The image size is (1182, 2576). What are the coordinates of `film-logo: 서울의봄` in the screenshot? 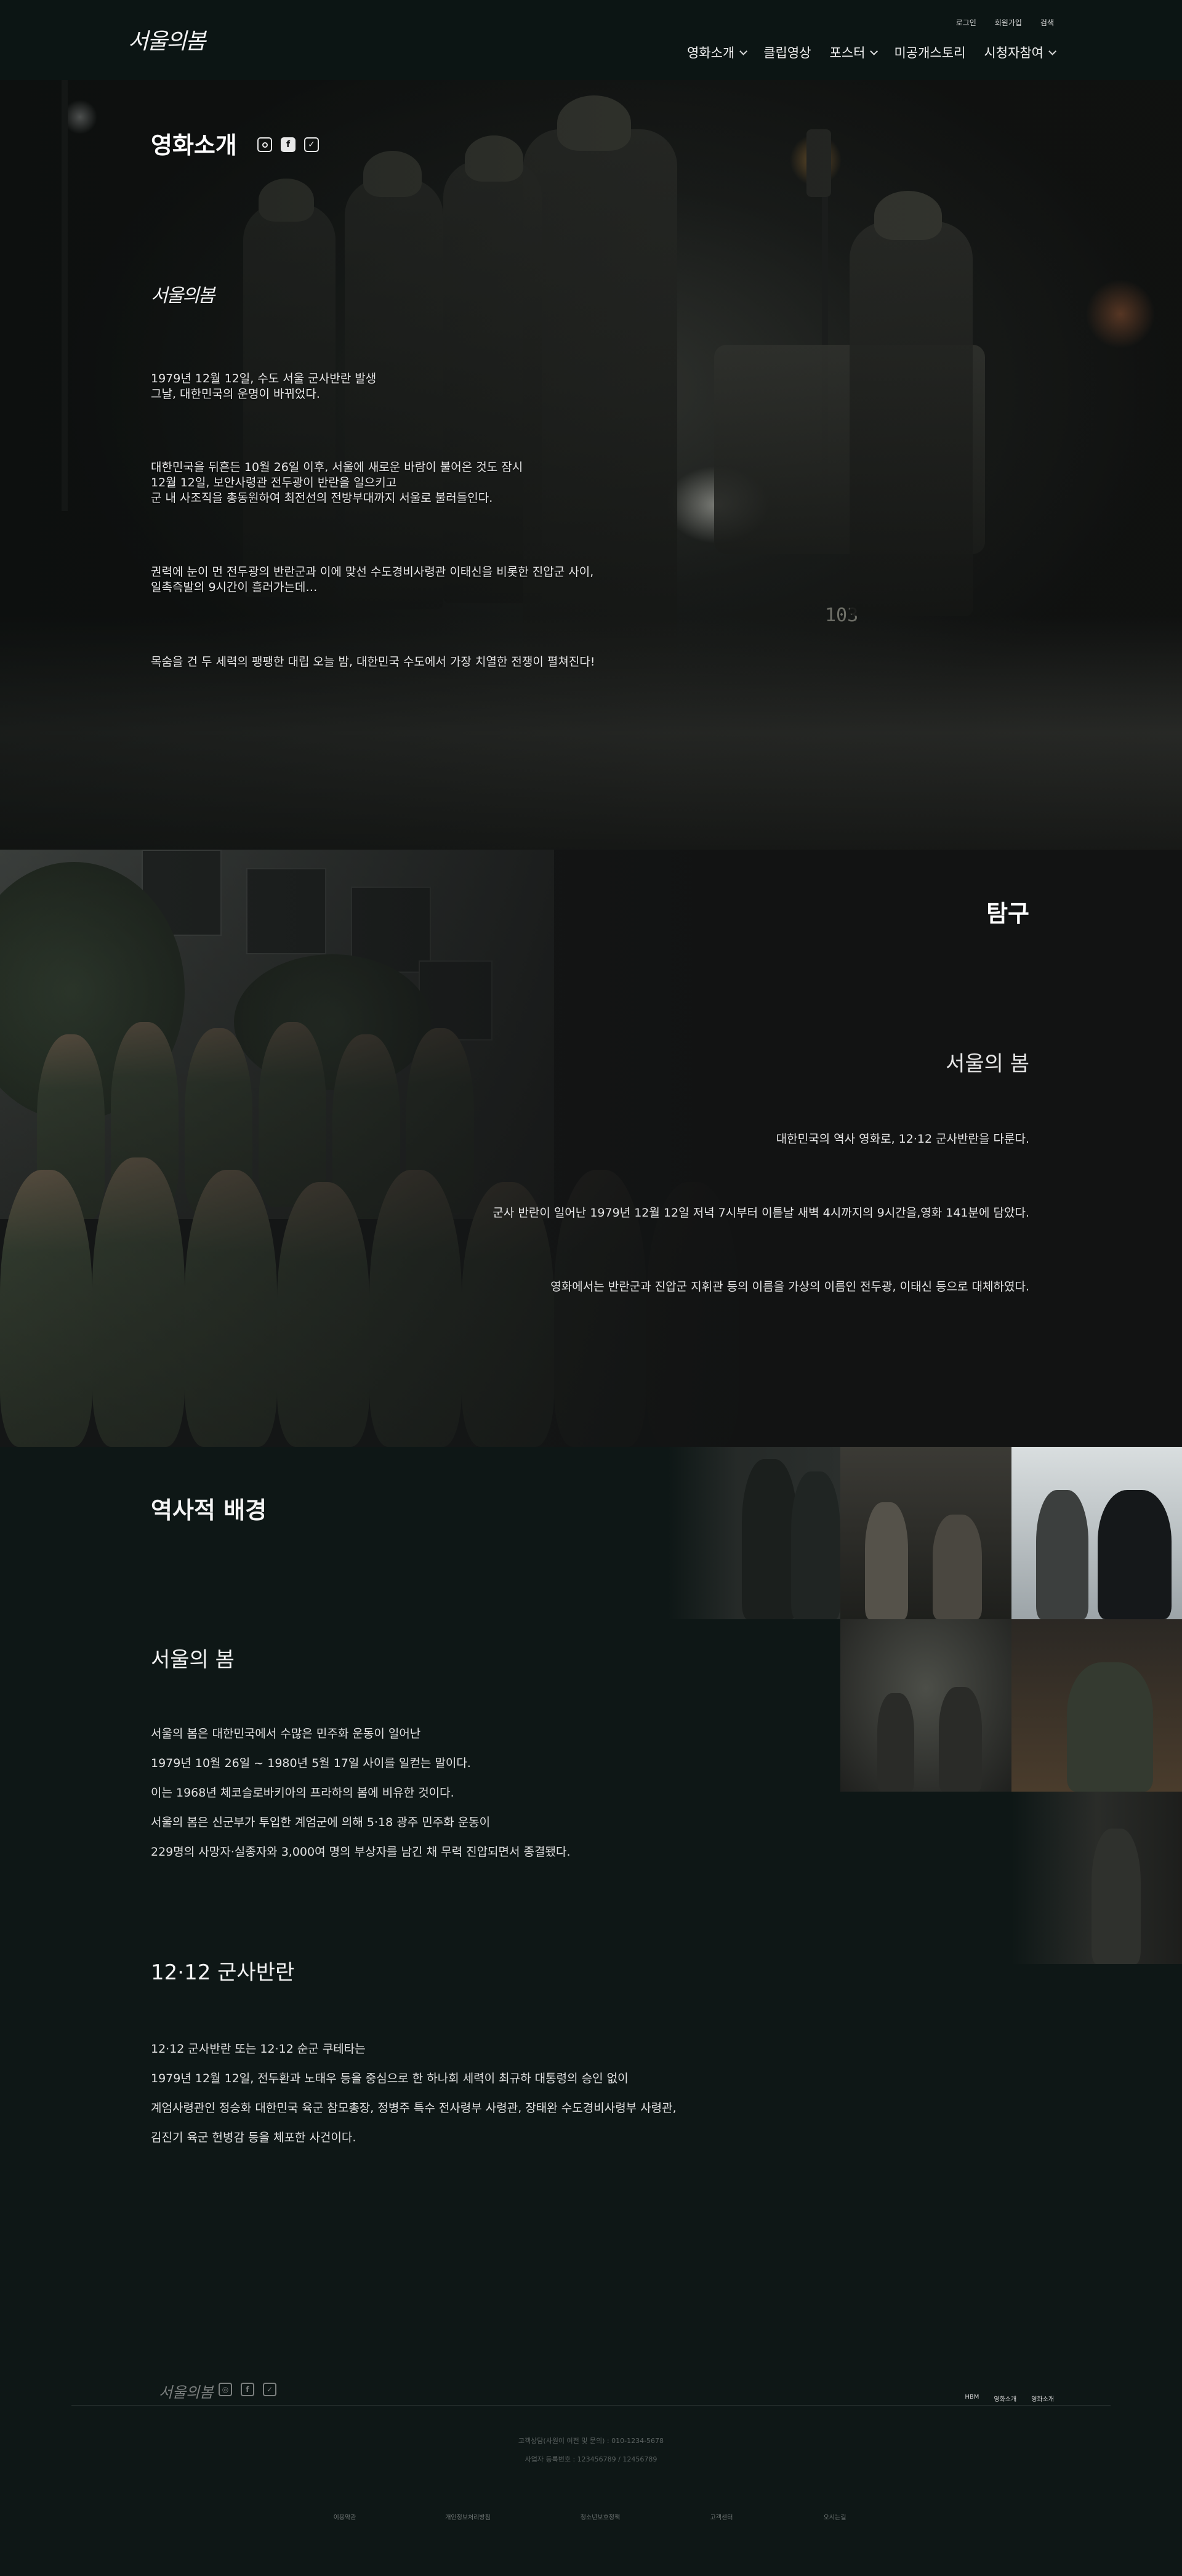 It's located at (183, 296).